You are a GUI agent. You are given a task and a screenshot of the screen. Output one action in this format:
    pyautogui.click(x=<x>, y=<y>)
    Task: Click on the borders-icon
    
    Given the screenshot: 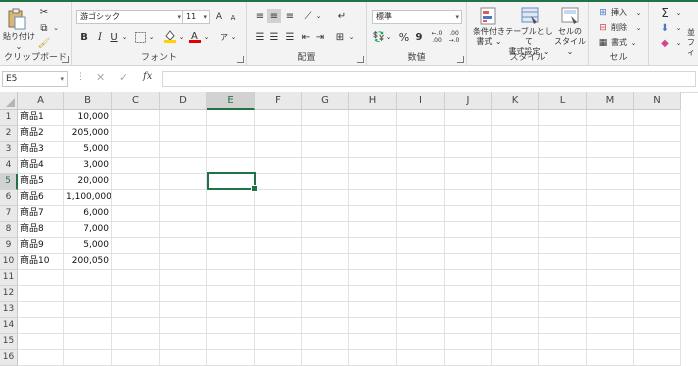 What is the action you would take?
    pyautogui.click(x=140, y=37)
    